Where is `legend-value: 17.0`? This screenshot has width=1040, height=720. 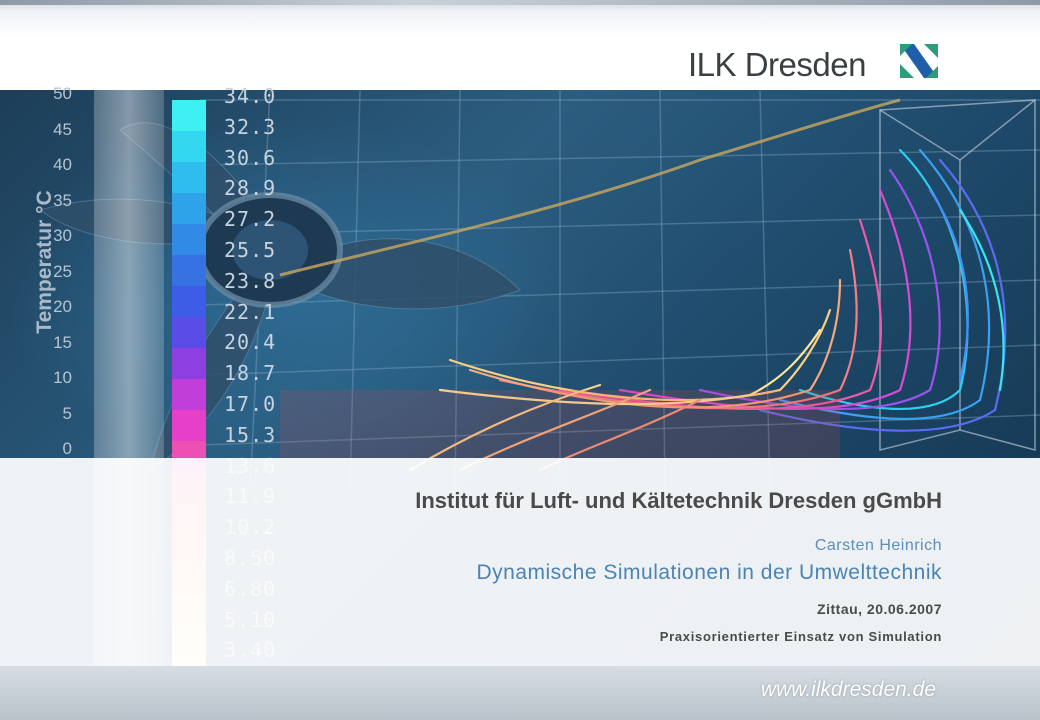 legend-value: 17.0 is located at coordinates (250, 404).